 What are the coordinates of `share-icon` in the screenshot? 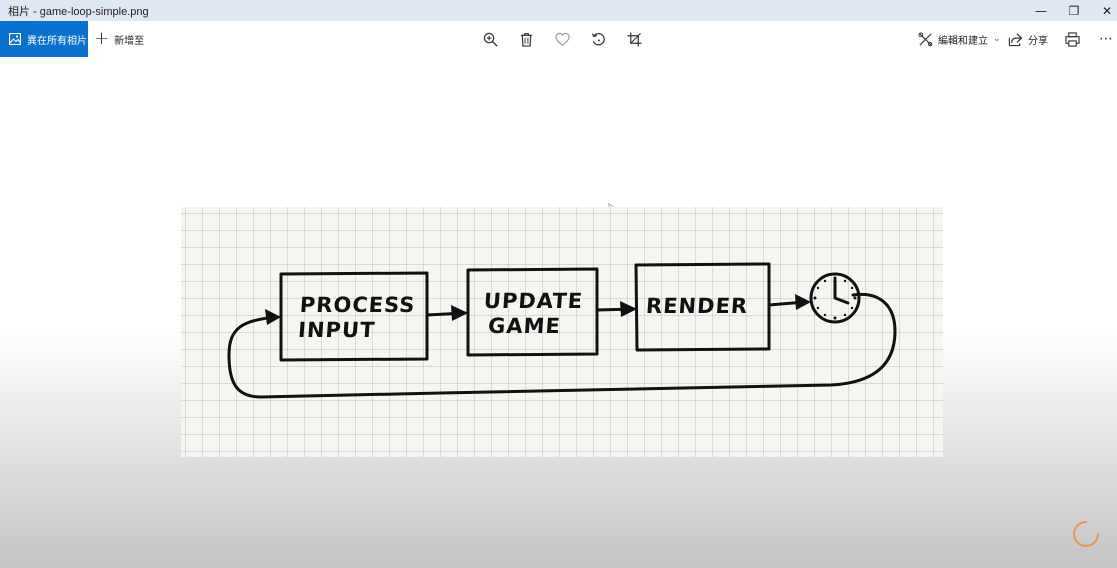 It's located at (1015, 39).